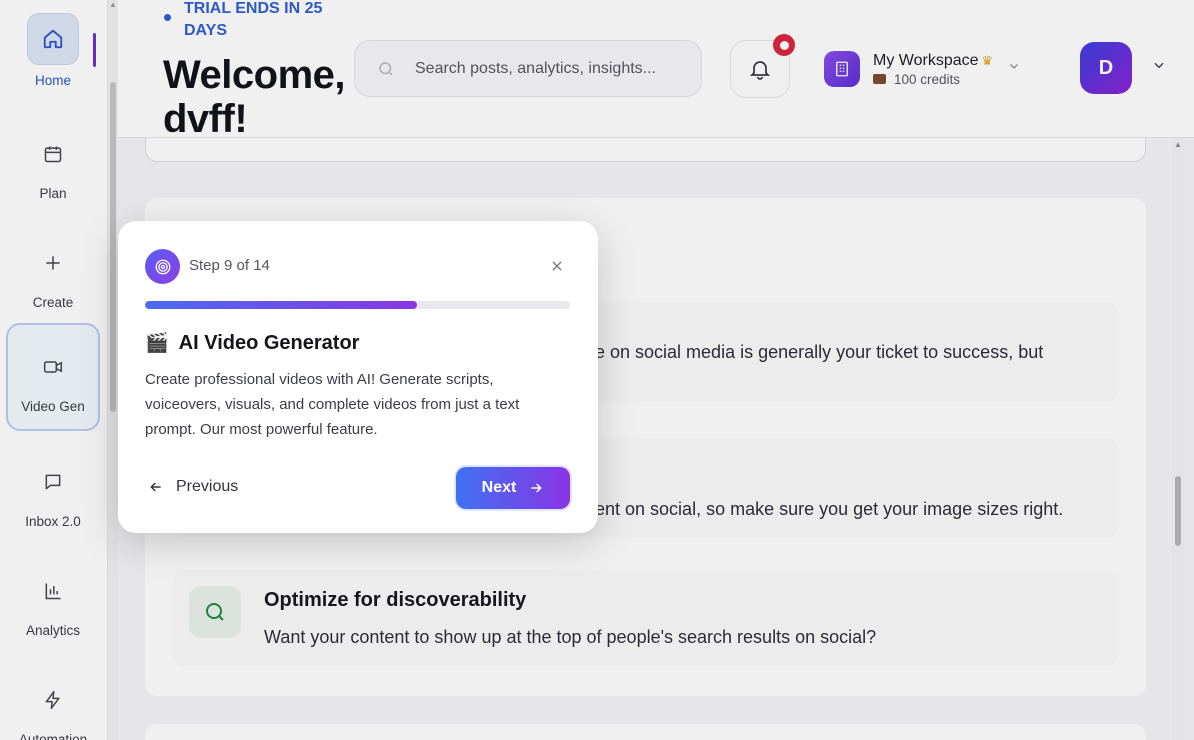 This screenshot has height=740, width=1194. Describe the element at coordinates (207, 486) in the screenshot. I see `previous-label: Previous` at that location.